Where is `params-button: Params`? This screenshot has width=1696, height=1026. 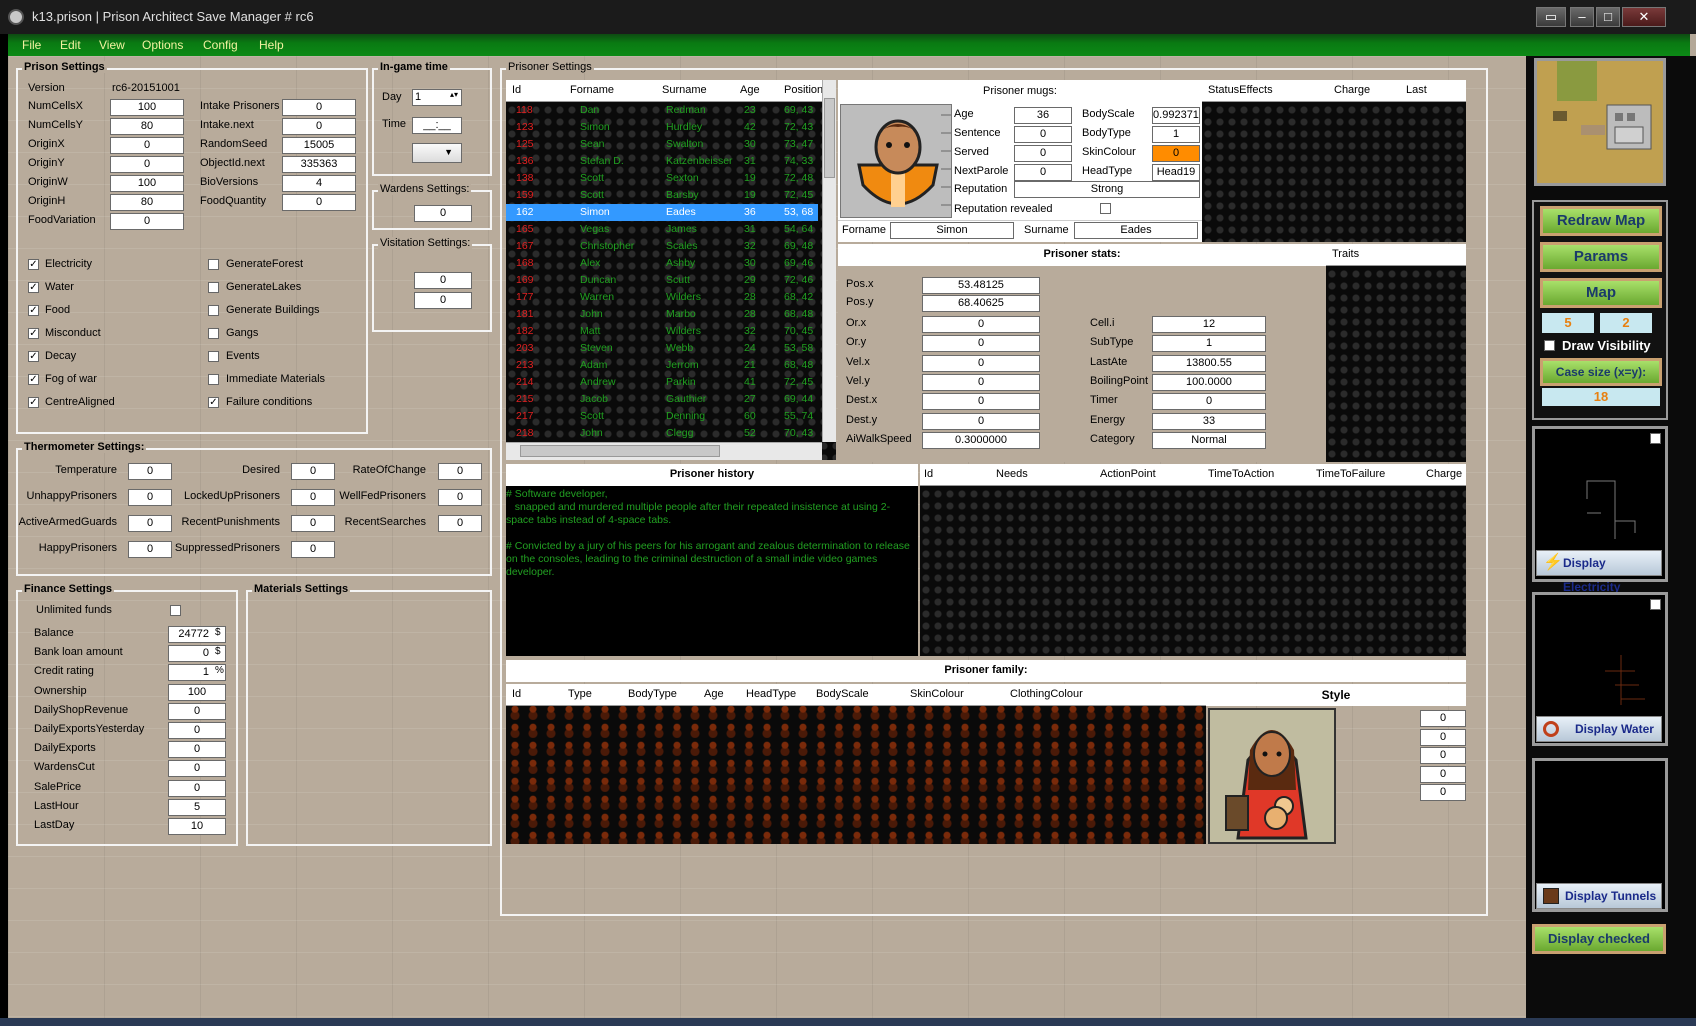 params-button: Params is located at coordinates (1601, 257).